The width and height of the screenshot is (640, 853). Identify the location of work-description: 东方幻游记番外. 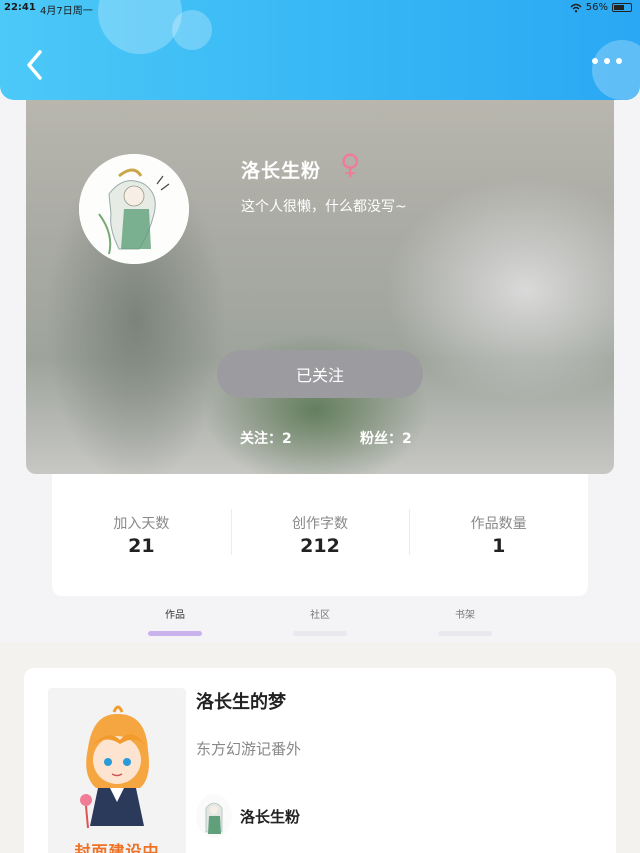
(249, 749).